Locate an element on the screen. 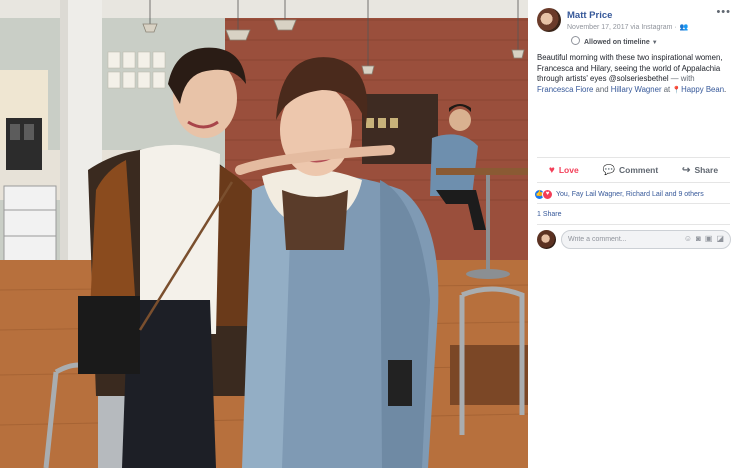 This screenshot has width=739, height=468. caret-down-icon: ▼ is located at coordinates (654, 43).